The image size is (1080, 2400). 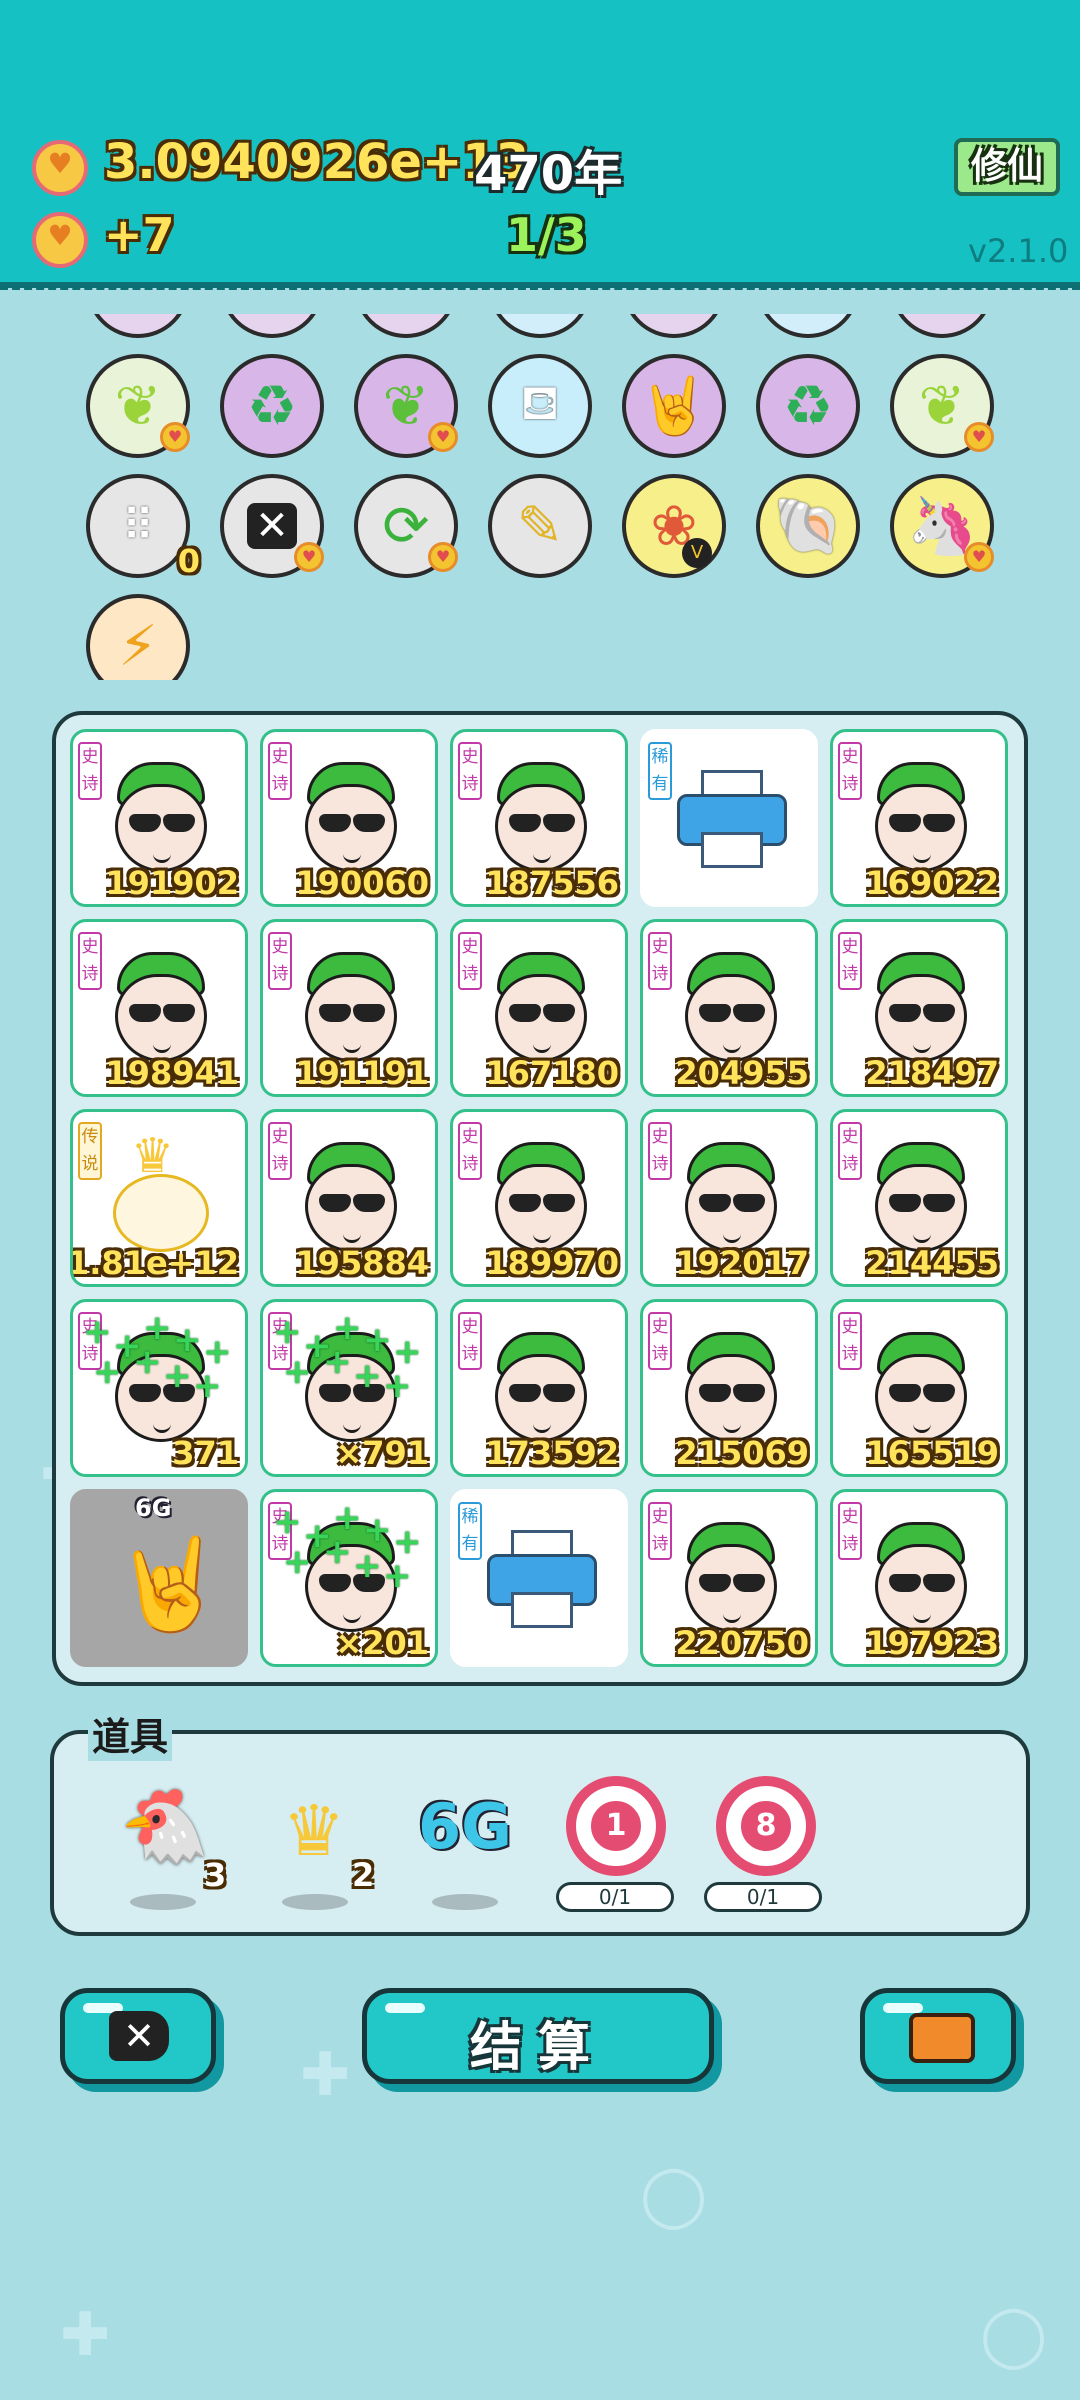 What do you see at coordinates (729, 1008) in the screenshot?
I see `epic-character-card: 史诗 204955` at bounding box center [729, 1008].